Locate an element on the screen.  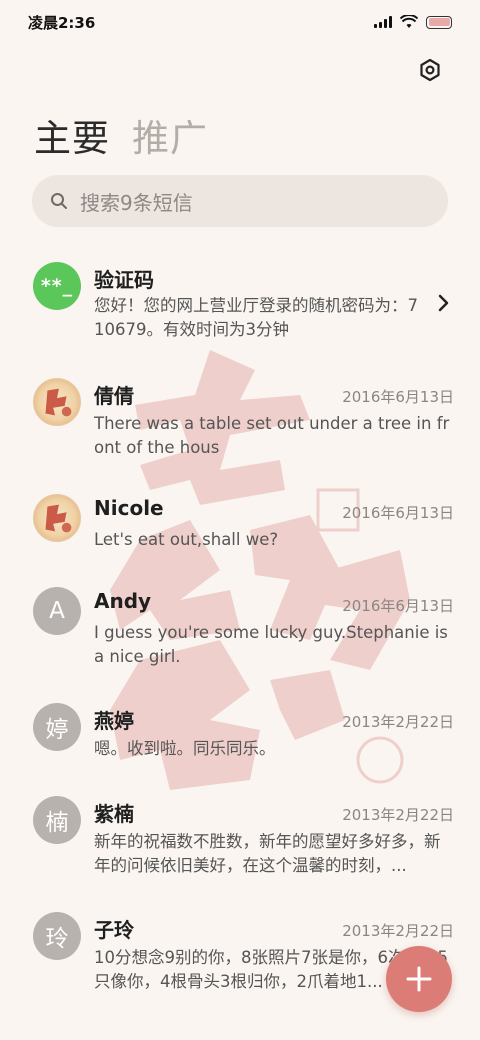
message-preview: 嗯。收到啦。同乐同乐。 is located at coordinates (185, 748).